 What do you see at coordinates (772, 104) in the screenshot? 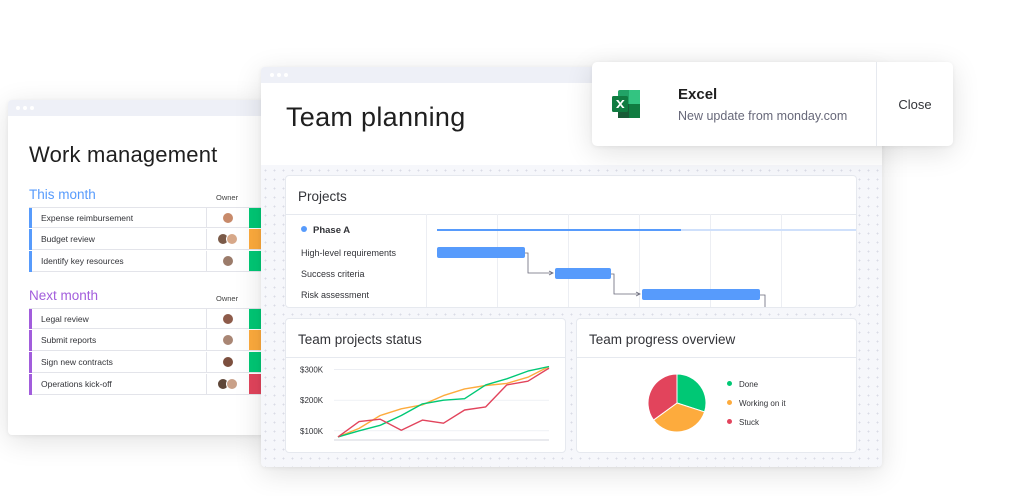
I see `excel-notification: Excel New update from monday.com Close` at bounding box center [772, 104].